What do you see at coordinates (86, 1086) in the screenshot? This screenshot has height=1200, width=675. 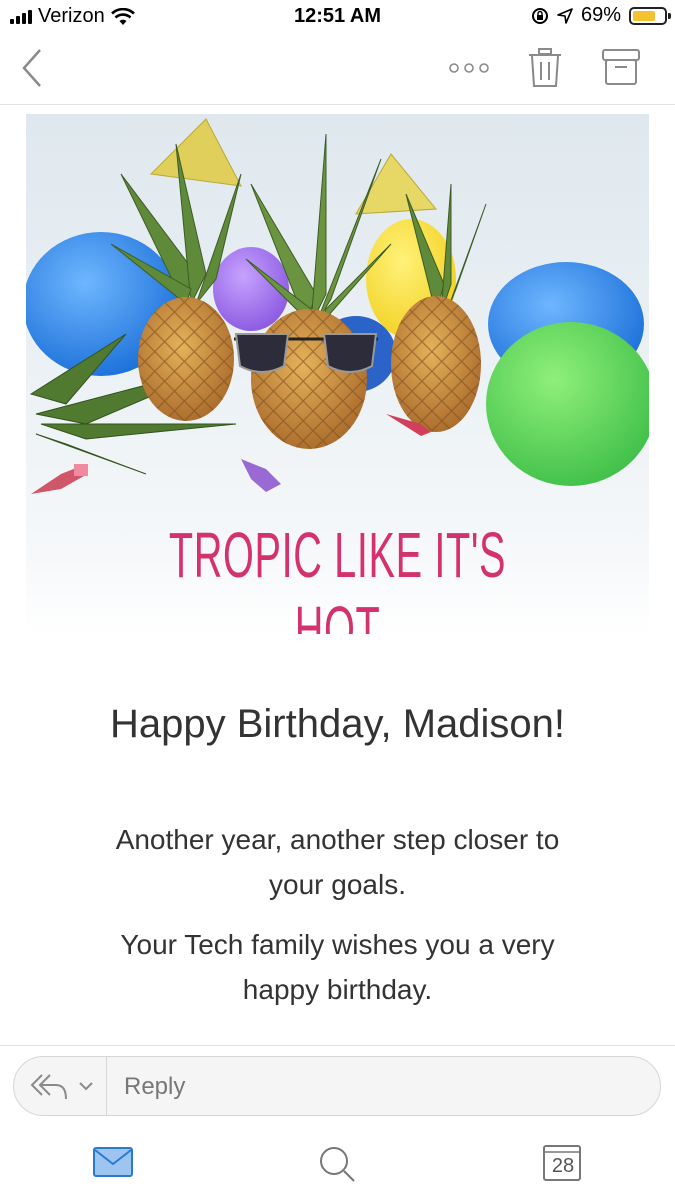 I see `chevron-down-icon` at bounding box center [86, 1086].